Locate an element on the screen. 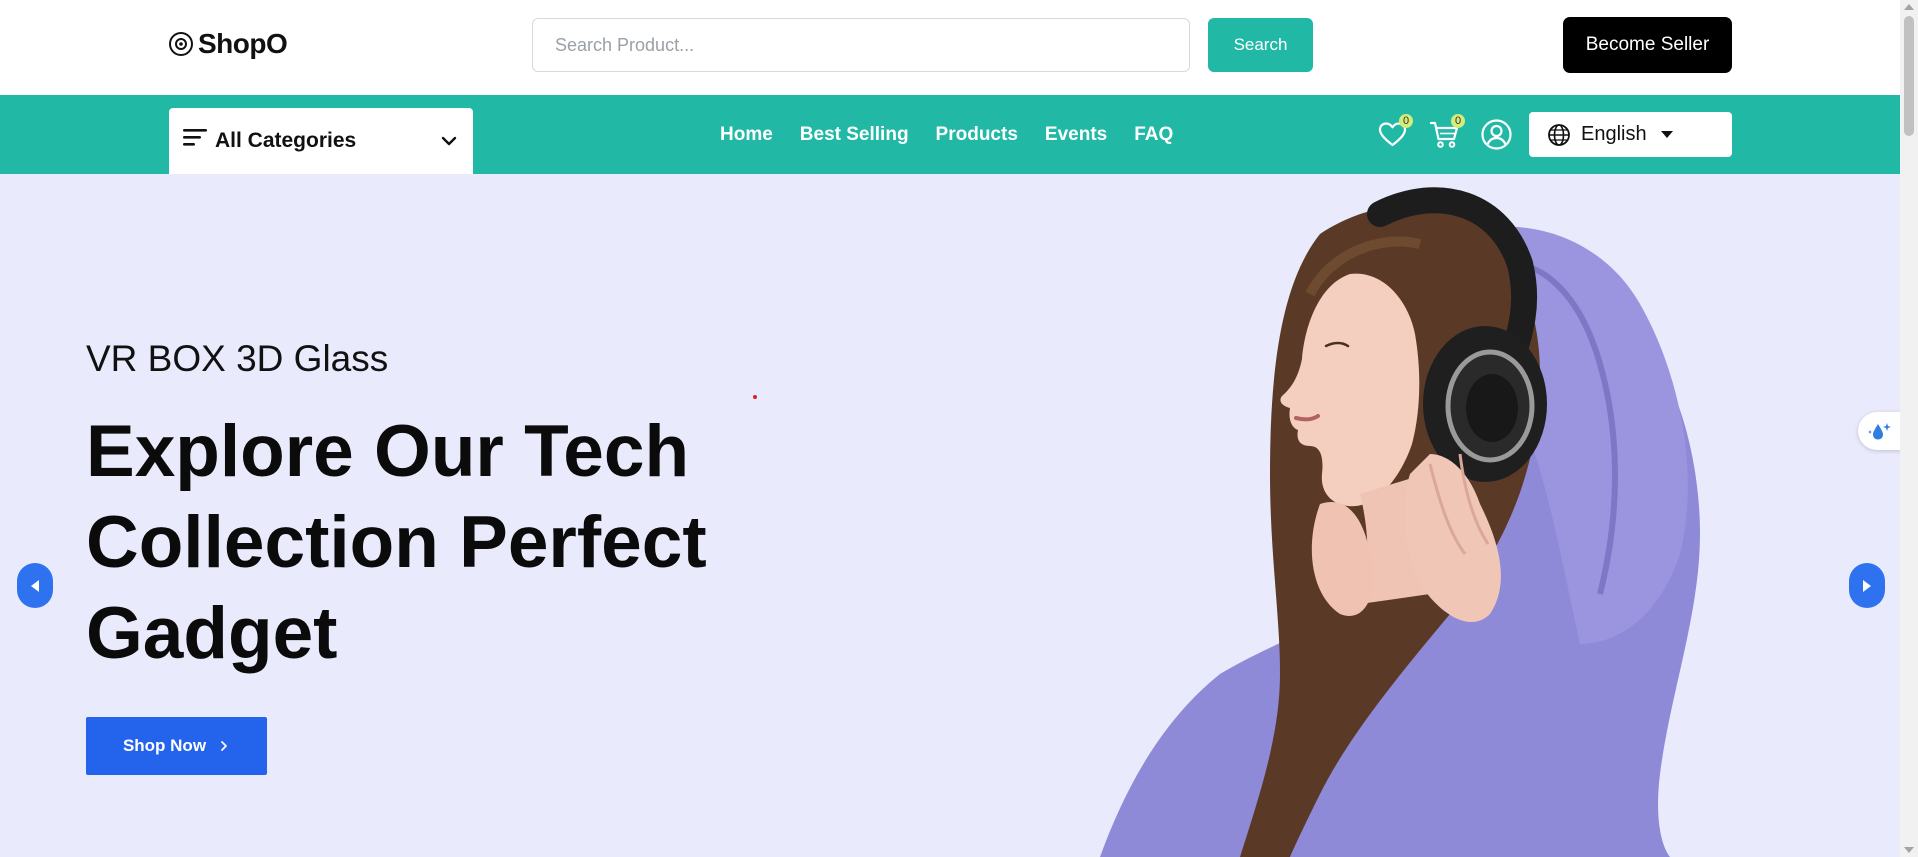 The width and height of the screenshot is (1918, 857). account-button is located at coordinates (1496, 134).